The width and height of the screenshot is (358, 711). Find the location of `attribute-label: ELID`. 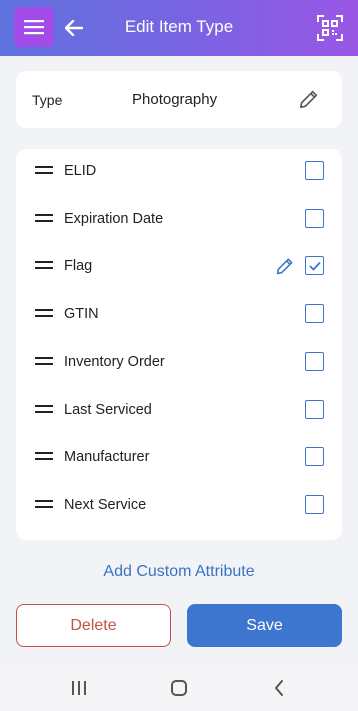

attribute-label: ELID is located at coordinates (80, 171).